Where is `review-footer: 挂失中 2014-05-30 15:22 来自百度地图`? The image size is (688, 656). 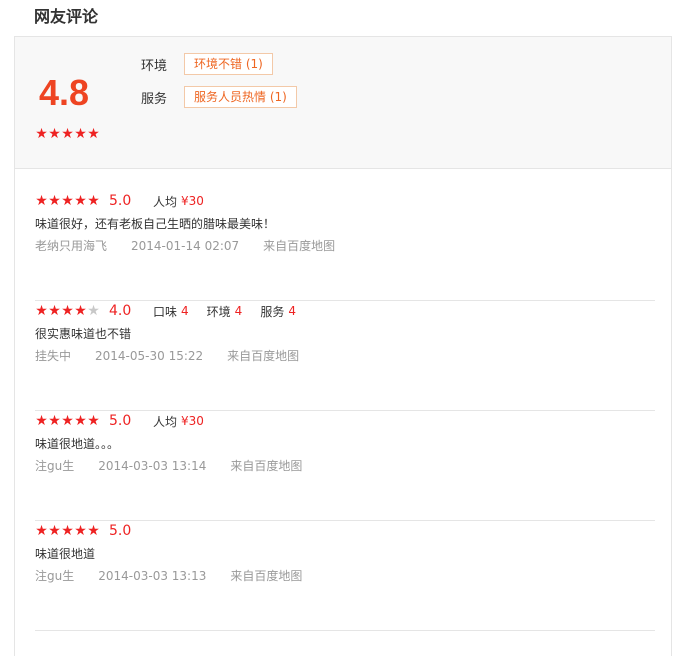
review-footer: 挂失中 2014-05-30 15:22 来自百度地图 is located at coordinates (179, 356).